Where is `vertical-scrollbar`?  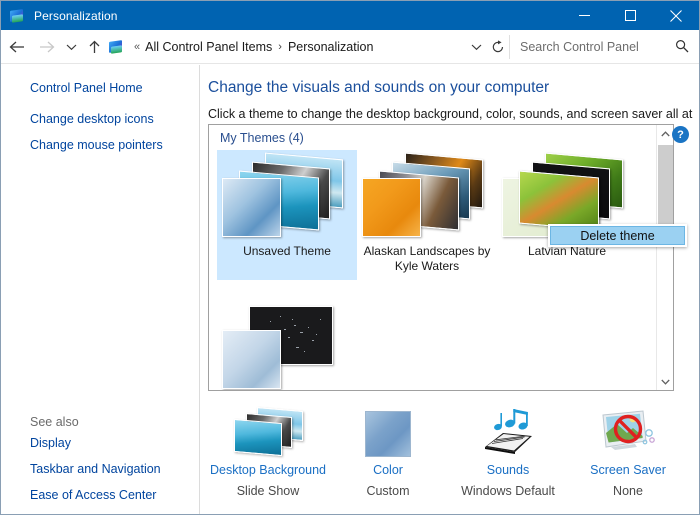
vertical-scrollbar is located at coordinates (664, 257).